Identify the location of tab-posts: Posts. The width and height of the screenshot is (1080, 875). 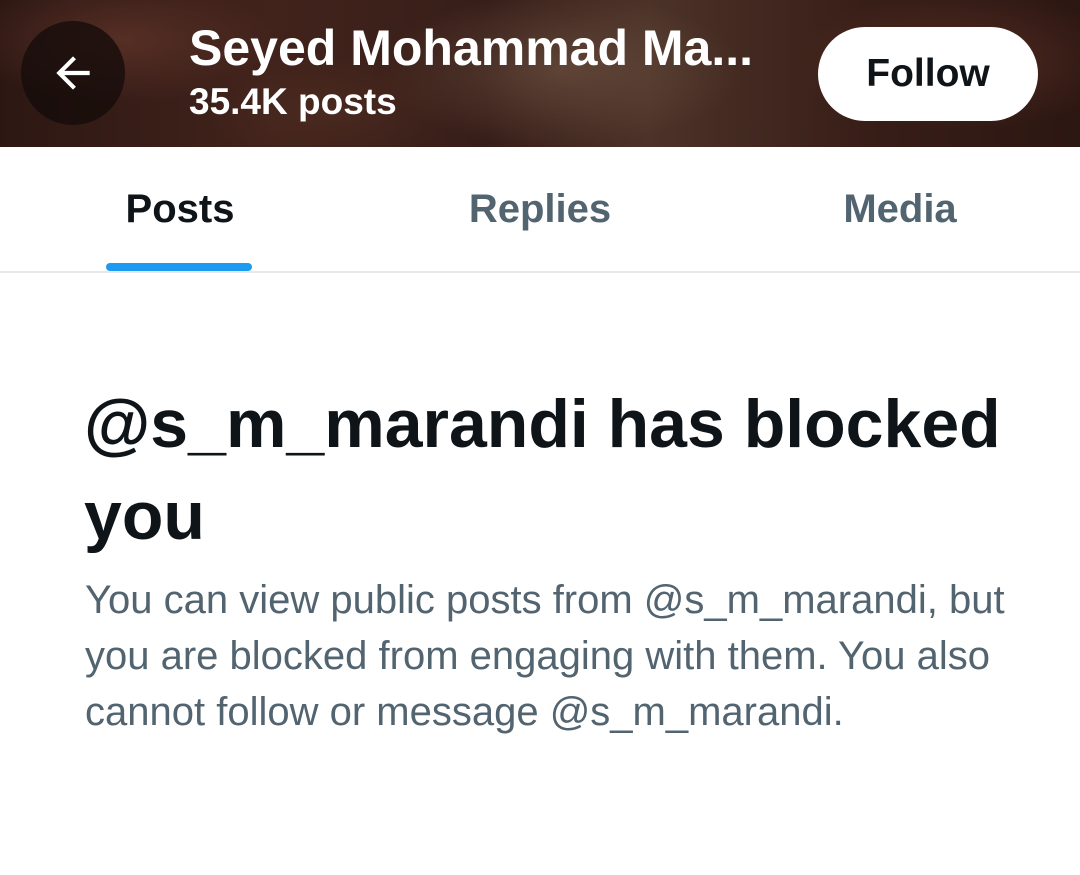
(180, 209).